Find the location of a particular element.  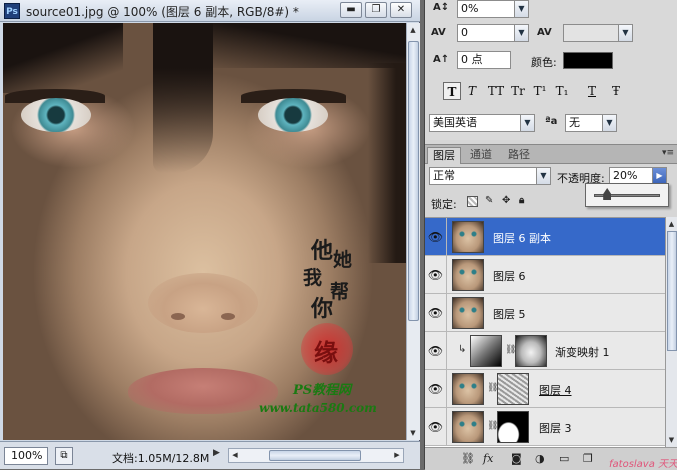

lock-brush-icon: ✎ is located at coordinates (489, 200).